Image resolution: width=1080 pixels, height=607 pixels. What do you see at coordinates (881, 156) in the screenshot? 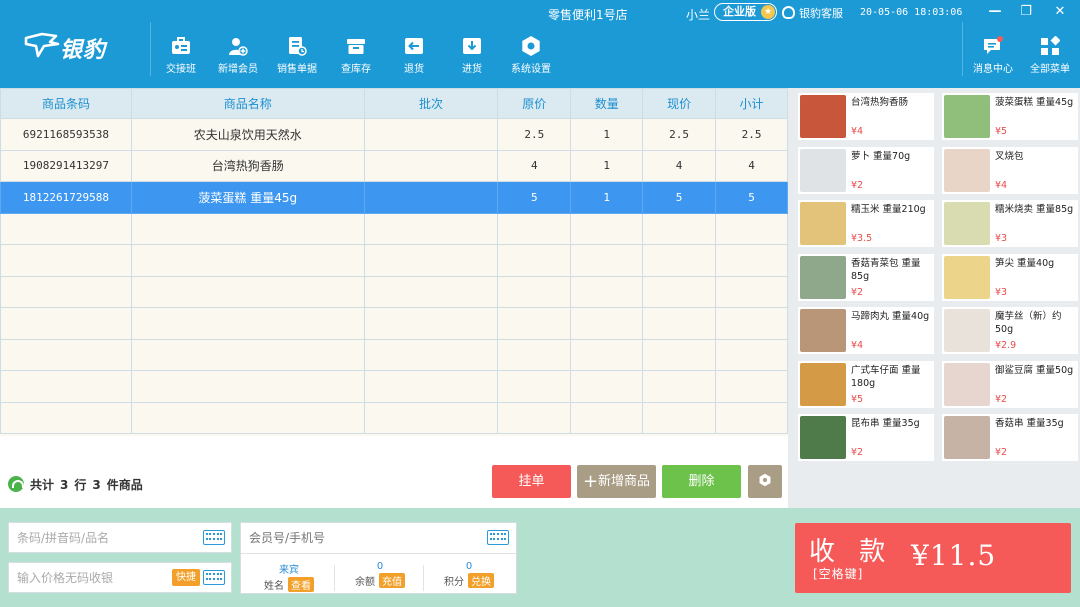
I see `product-name: 萝卜 重量70g` at bounding box center [881, 156].